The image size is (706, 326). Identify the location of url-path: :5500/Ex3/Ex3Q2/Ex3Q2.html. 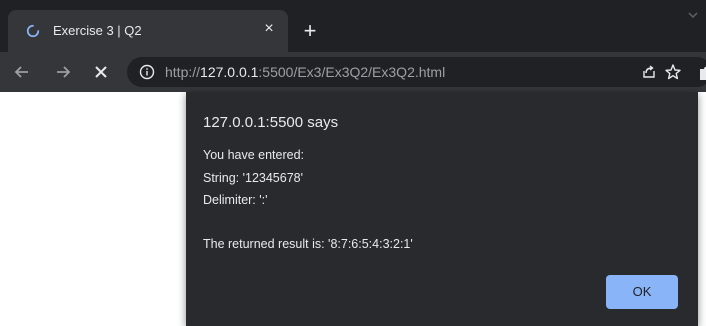
(352, 72).